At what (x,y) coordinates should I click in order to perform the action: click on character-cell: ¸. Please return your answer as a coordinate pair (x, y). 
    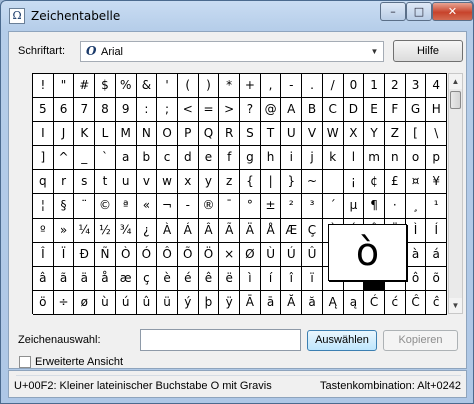
    Looking at the image, I should click on (416, 206).